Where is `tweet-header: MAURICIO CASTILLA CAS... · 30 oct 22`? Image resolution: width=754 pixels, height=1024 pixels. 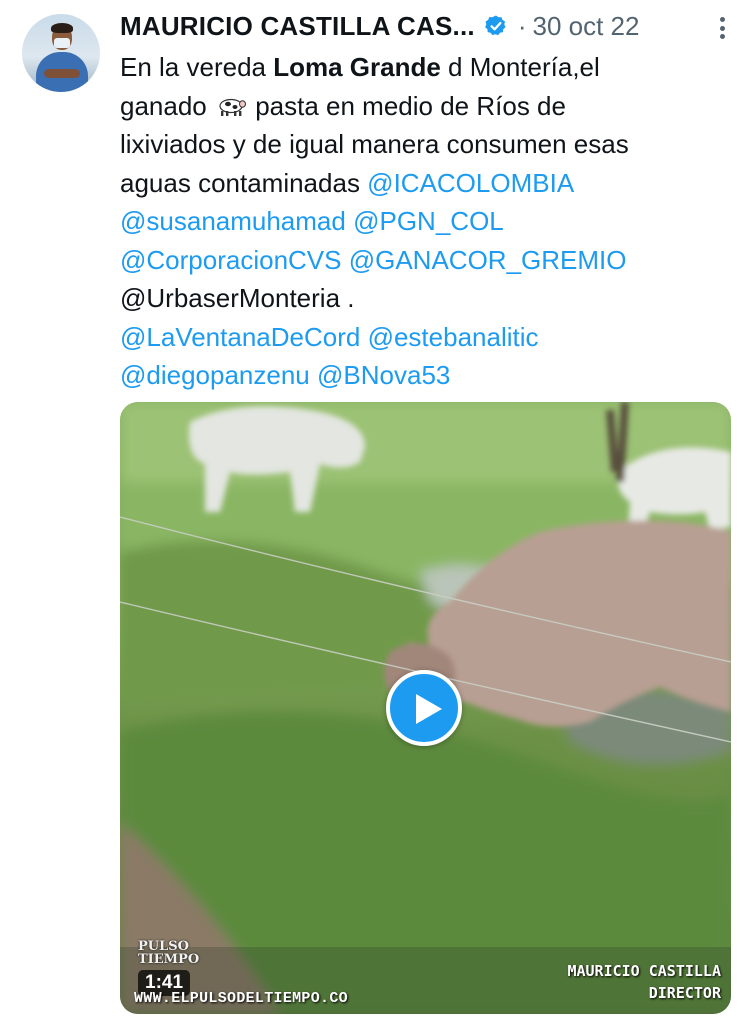 tweet-header: MAURICIO CASTILLA CAS... · 30 oct 22 is located at coordinates (379, 26).